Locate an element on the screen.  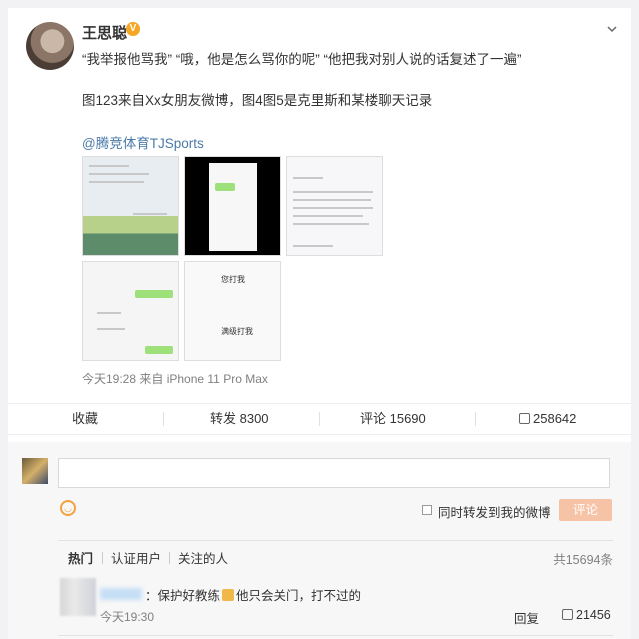
repost-button: 转发 8300 is located at coordinates (239, 419).